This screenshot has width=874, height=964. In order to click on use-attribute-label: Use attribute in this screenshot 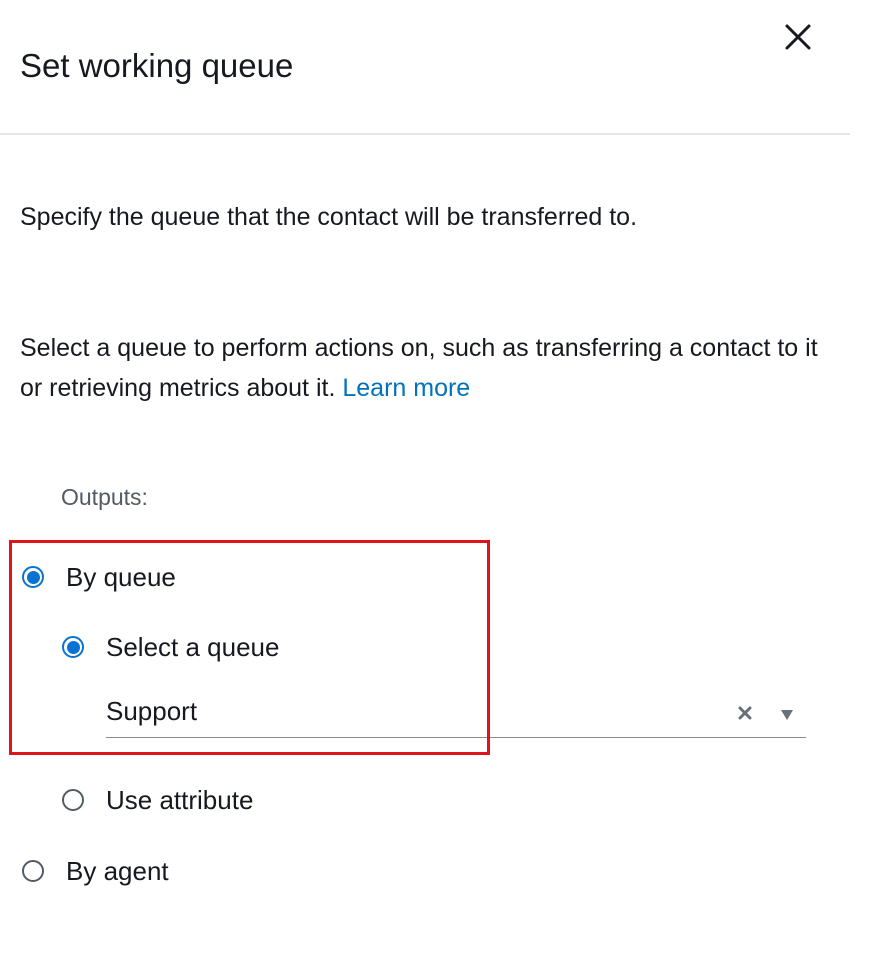, I will do `click(180, 800)`.